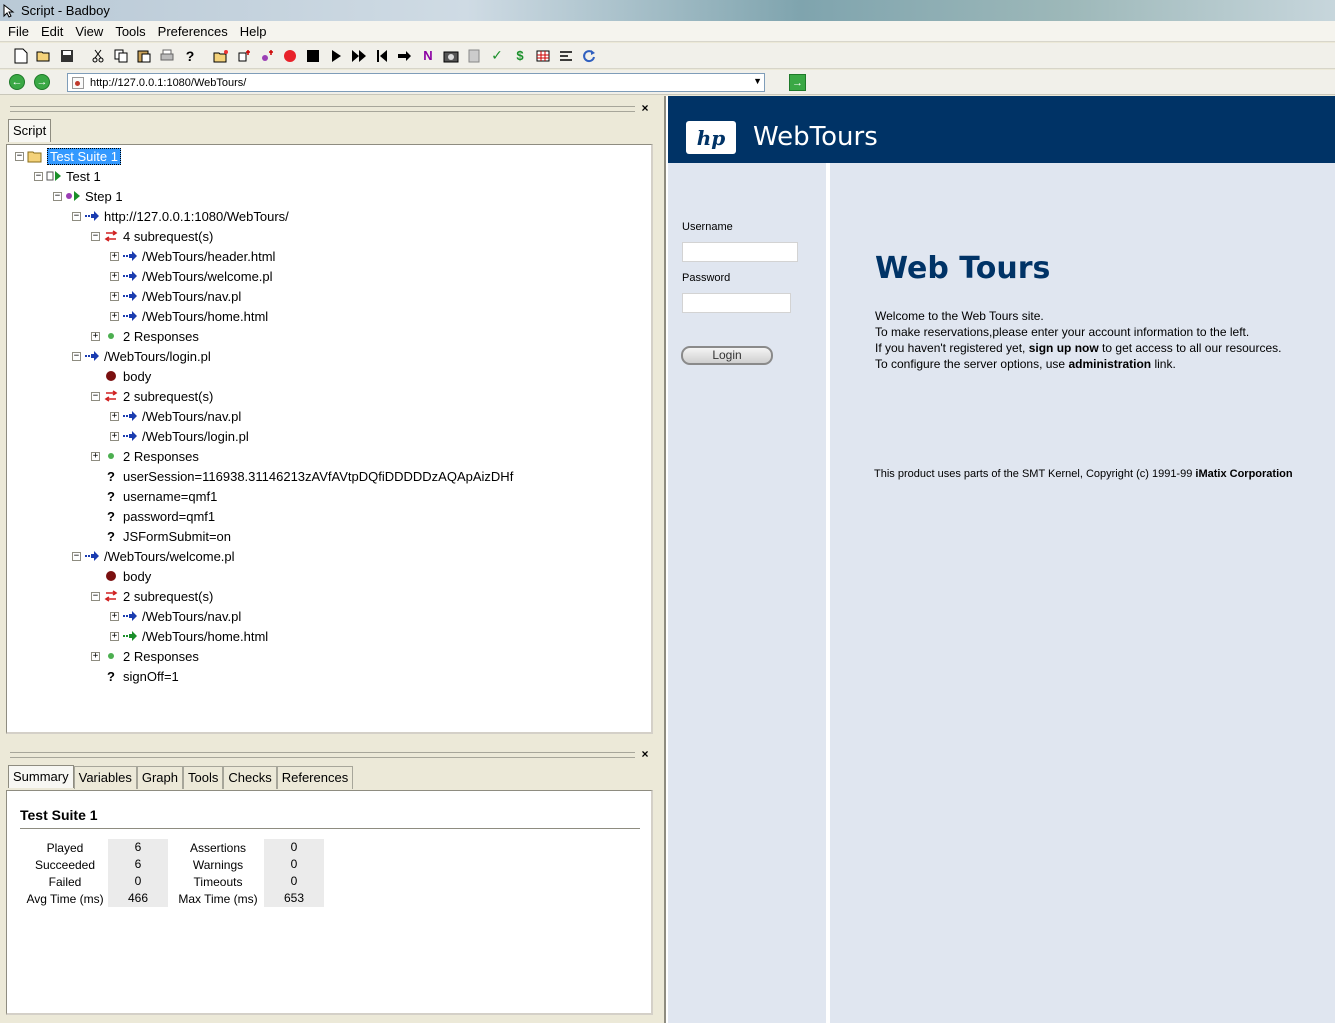 The height and width of the screenshot is (1023, 1335). What do you see at coordinates (89, 31) in the screenshot?
I see `menu-view: View` at bounding box center [89, 31].